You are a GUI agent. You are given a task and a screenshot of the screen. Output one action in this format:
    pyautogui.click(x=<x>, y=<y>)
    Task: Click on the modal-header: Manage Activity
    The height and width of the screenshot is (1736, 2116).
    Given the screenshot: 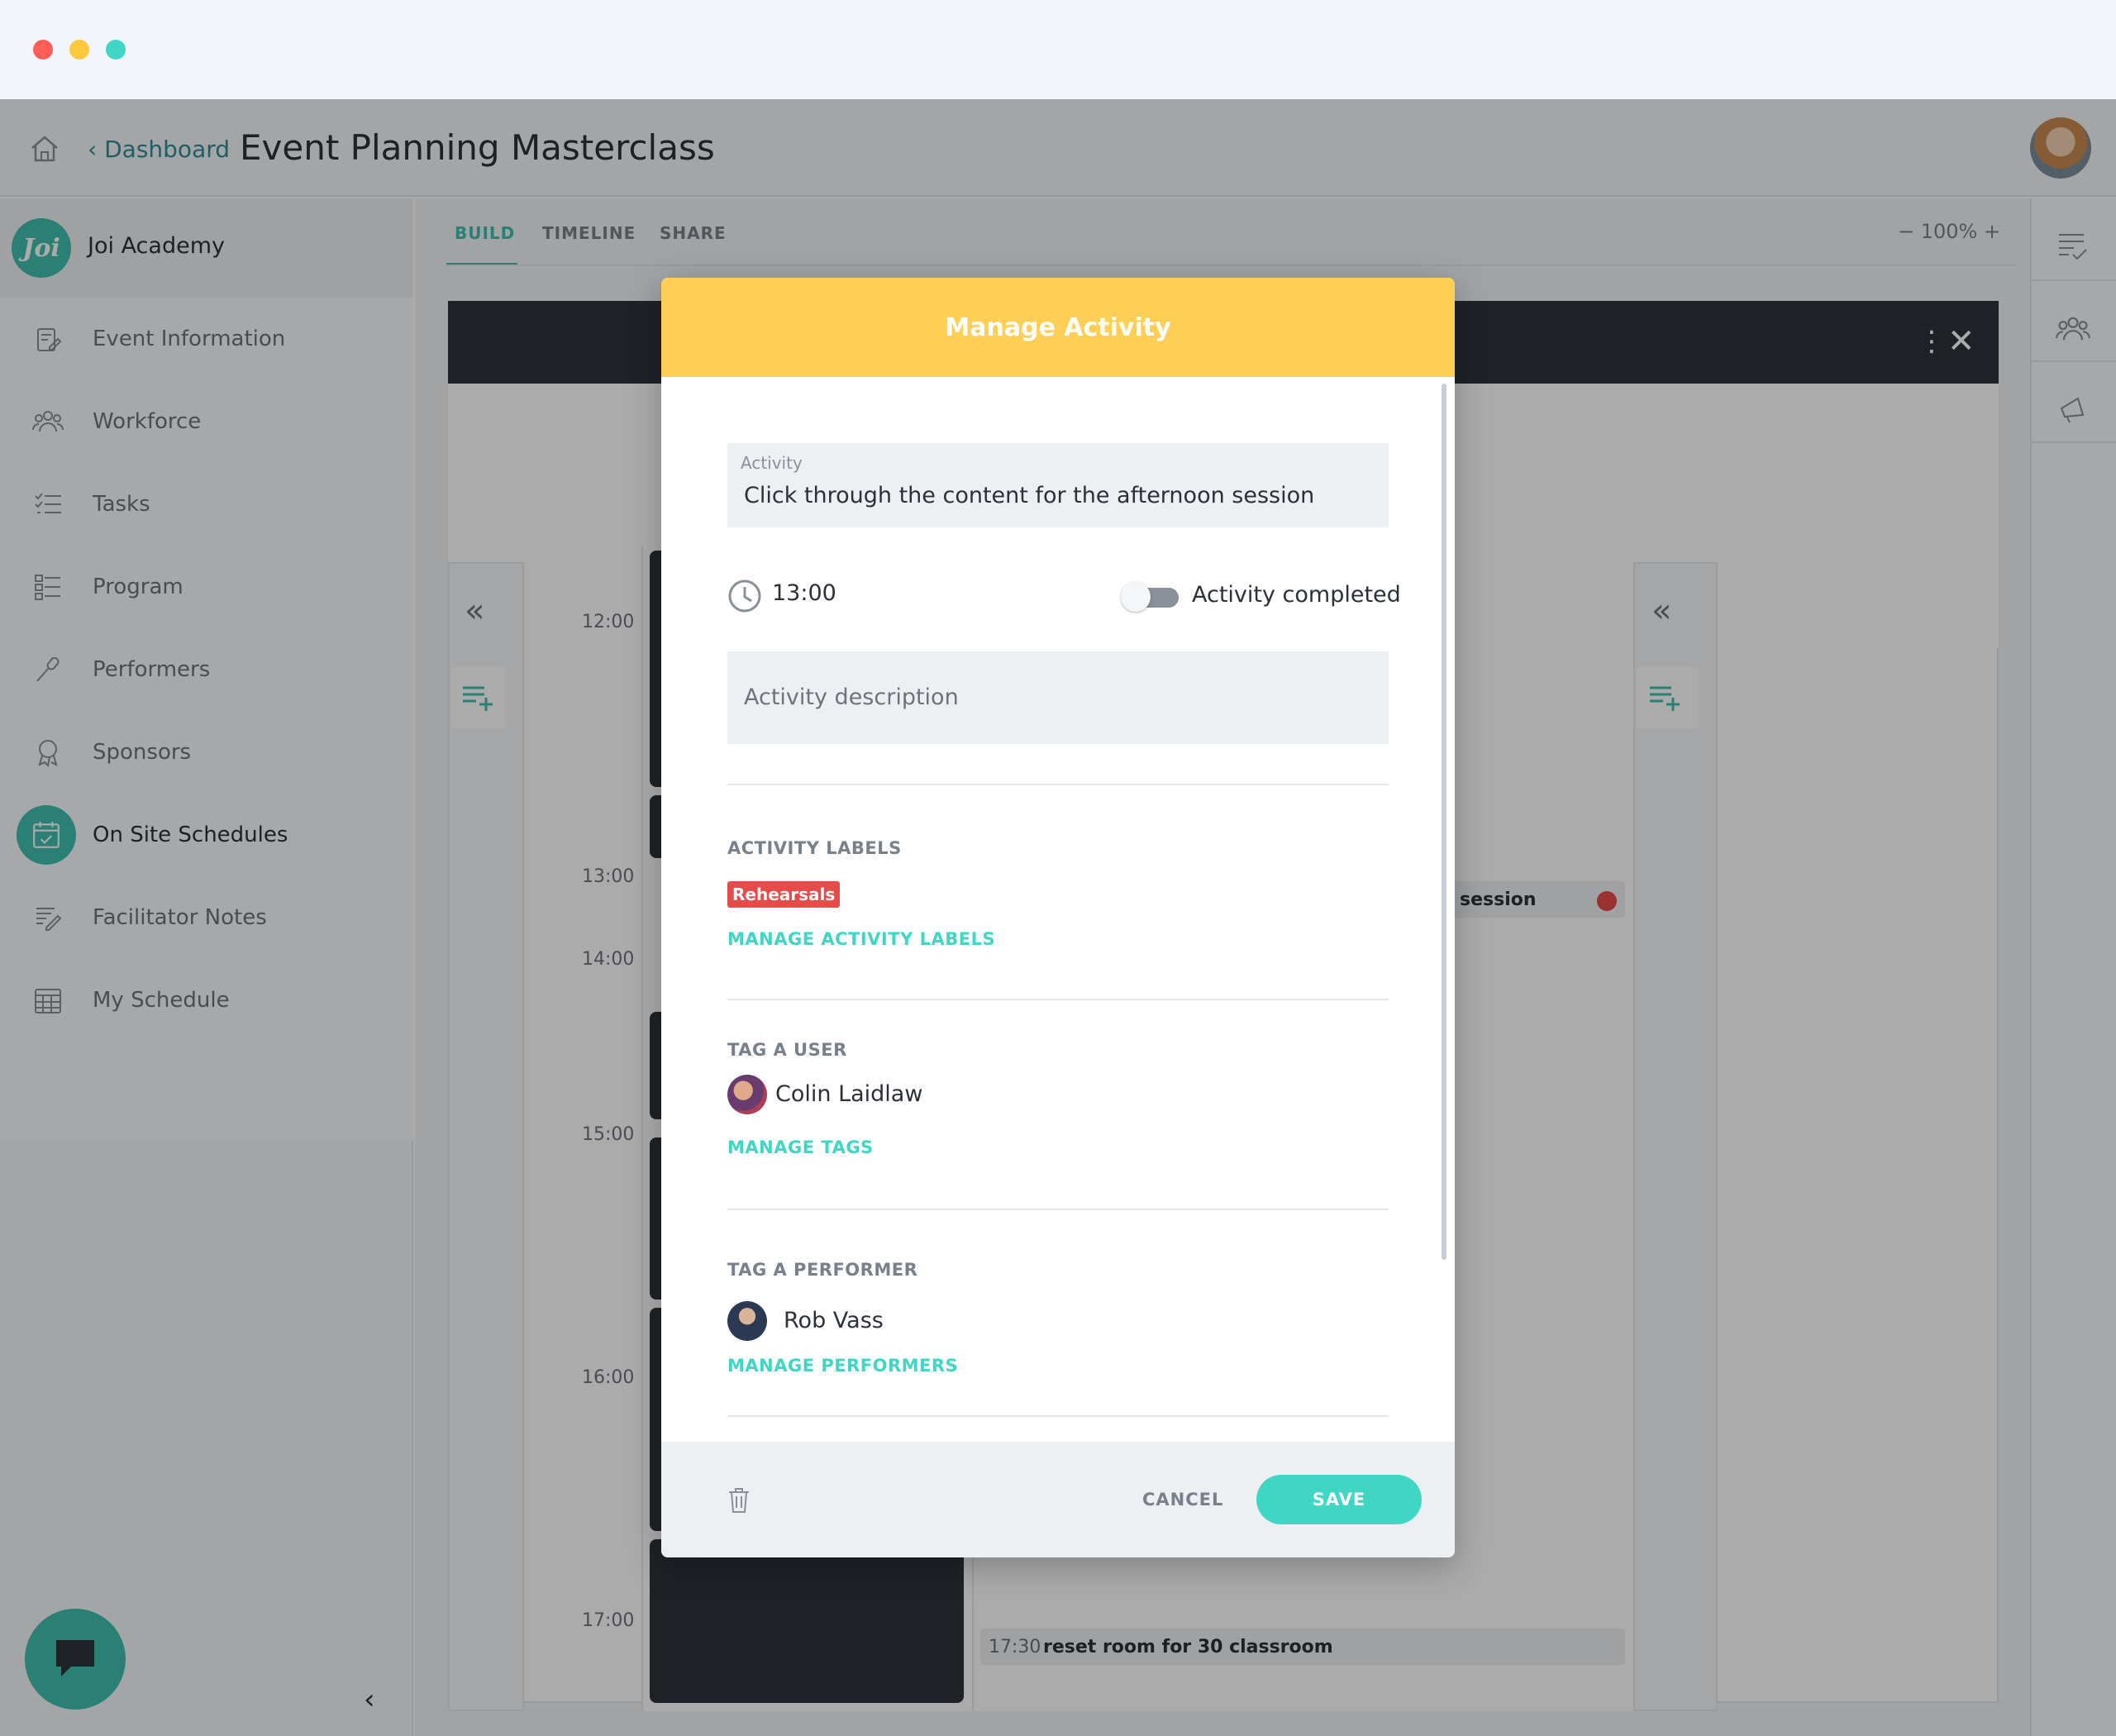 What is the action you would take?
    pyautogui.click(x=1058, y=327)
    